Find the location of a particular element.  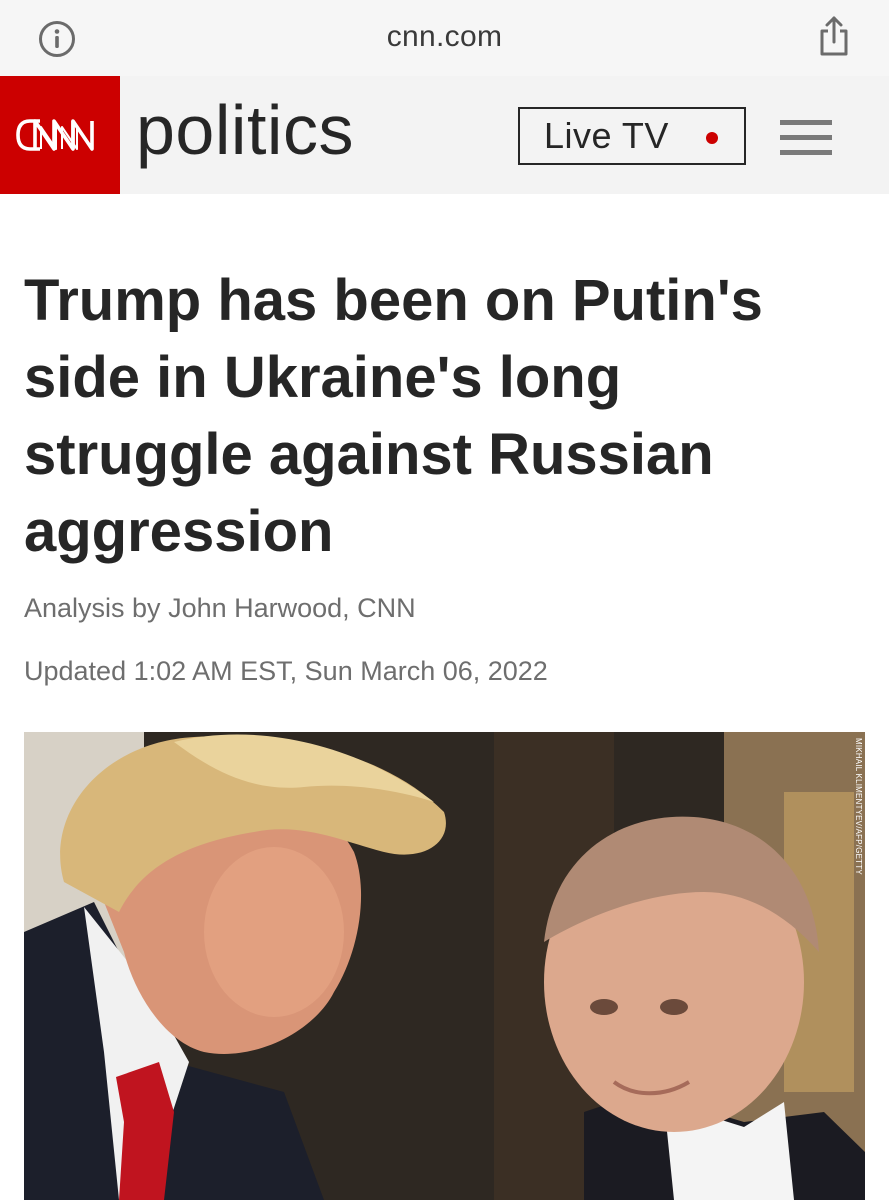

byline-prefix: Analysis by is located at coordinates (96, 608).